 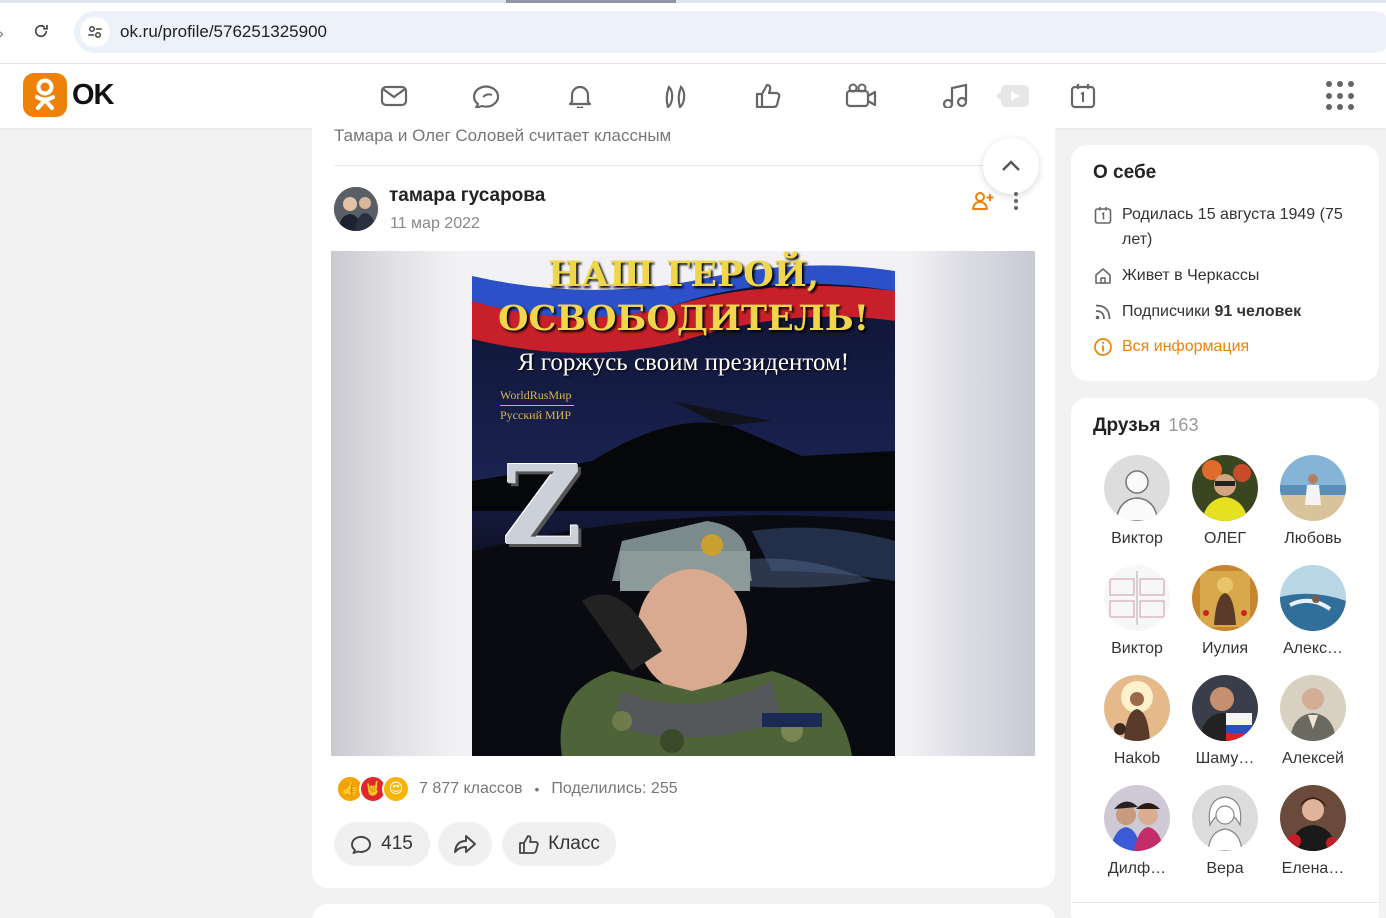 What do you see at coordinates (683, 318) in the screenshot?
I see `image-title-line2: ОСВОБОДИТЕЛЬ!` at bounding box center [683, 318].